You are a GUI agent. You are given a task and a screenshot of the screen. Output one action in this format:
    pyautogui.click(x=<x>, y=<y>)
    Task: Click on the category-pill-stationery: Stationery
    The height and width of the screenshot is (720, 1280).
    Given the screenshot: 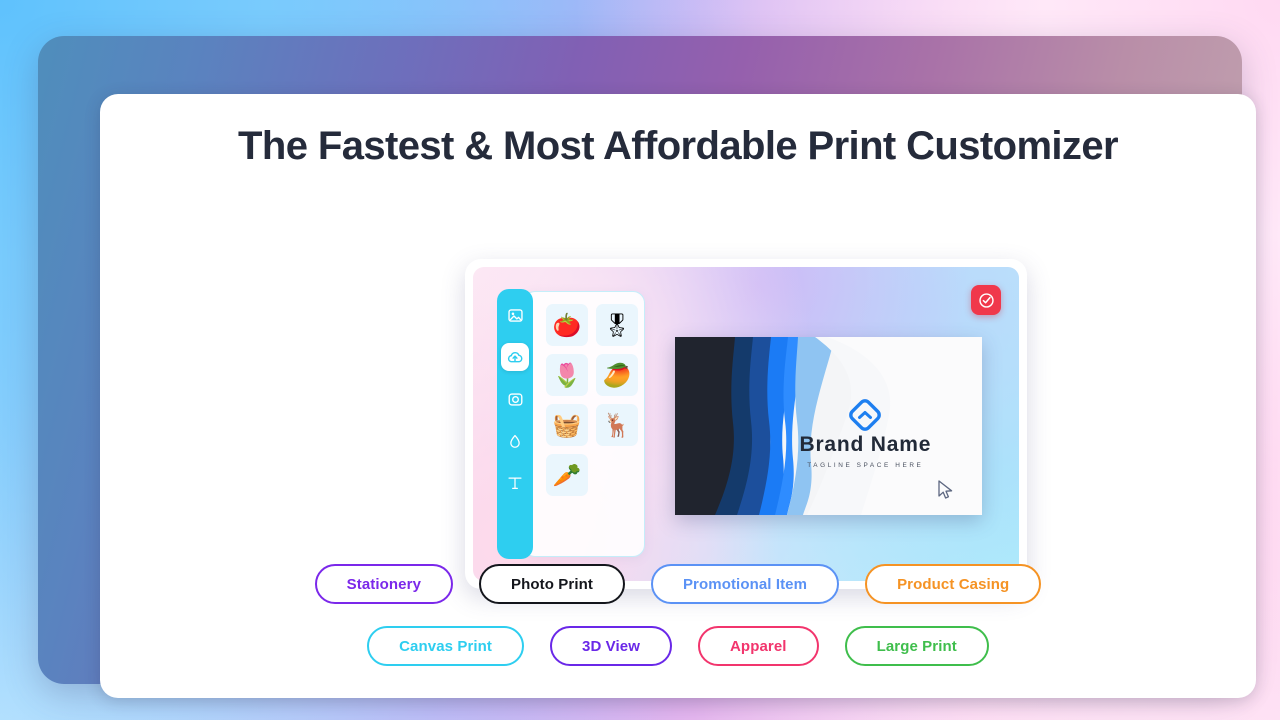 What is the action you would take?
    pyautogui.click(x=384, y=584)
    